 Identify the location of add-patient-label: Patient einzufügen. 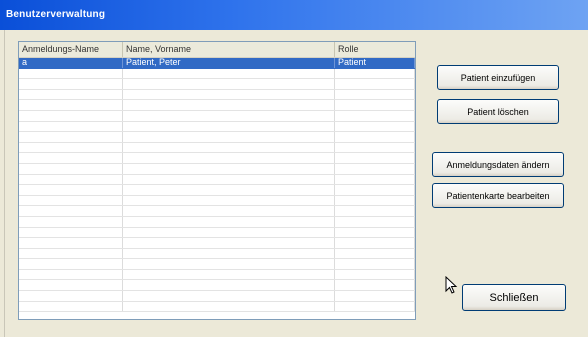
(498, 77).